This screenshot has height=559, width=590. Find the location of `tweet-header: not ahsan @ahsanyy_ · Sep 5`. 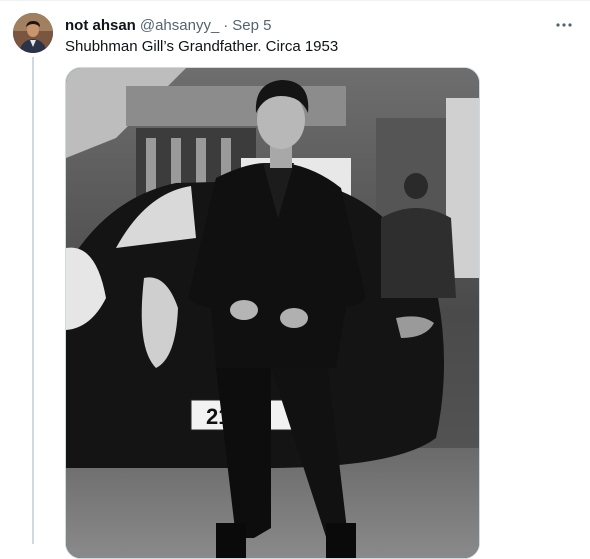

tweet-header: not ahsan @ahsanyy_ · Sep 5 is located at coordinates (168, 25).